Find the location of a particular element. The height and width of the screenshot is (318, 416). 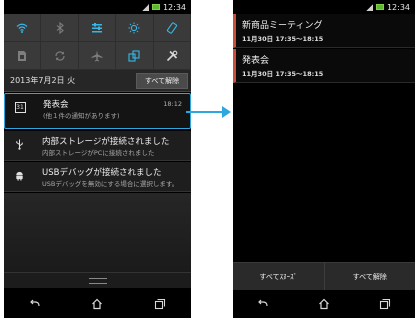

screen-mirror-icon is located at coordinates (135, 56).